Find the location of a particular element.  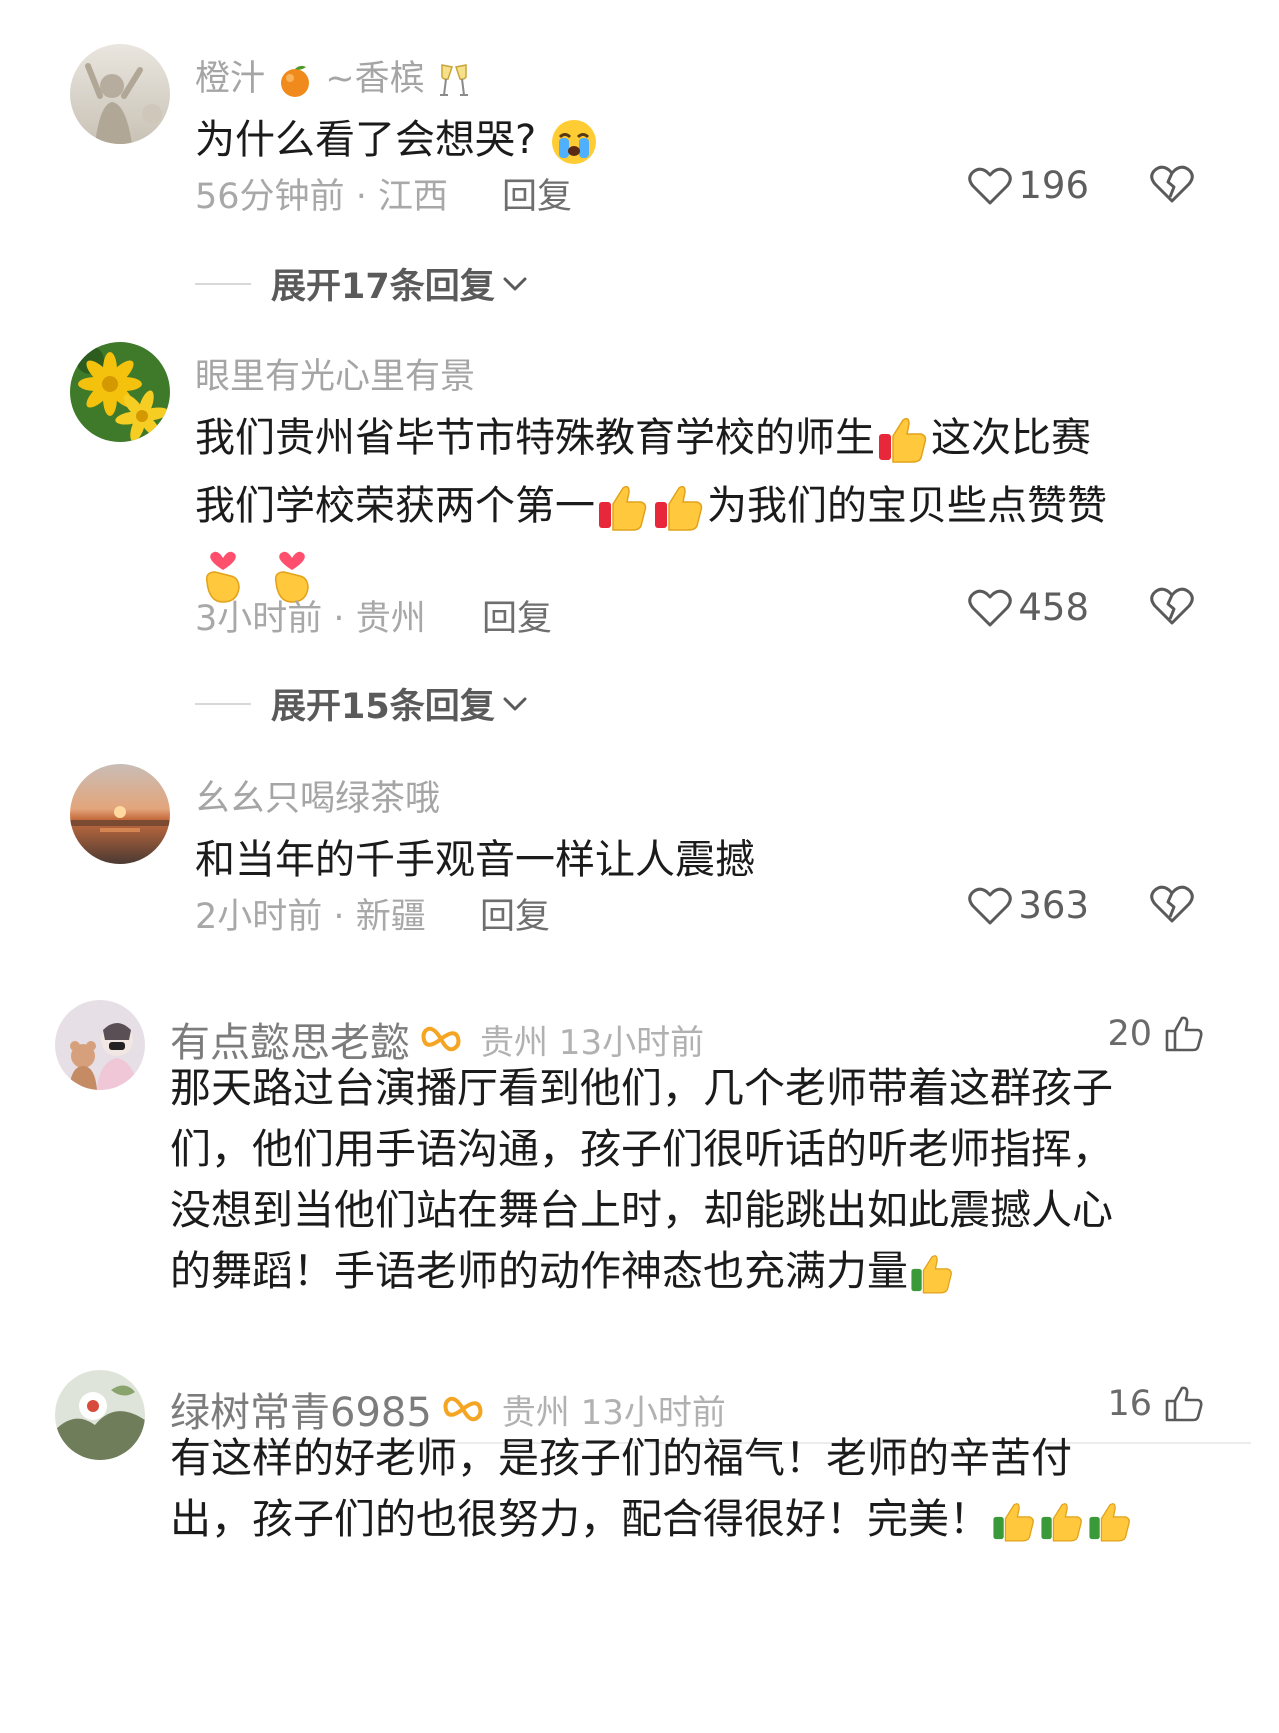

like-button: 363 is located at coordinates (1028, 905).